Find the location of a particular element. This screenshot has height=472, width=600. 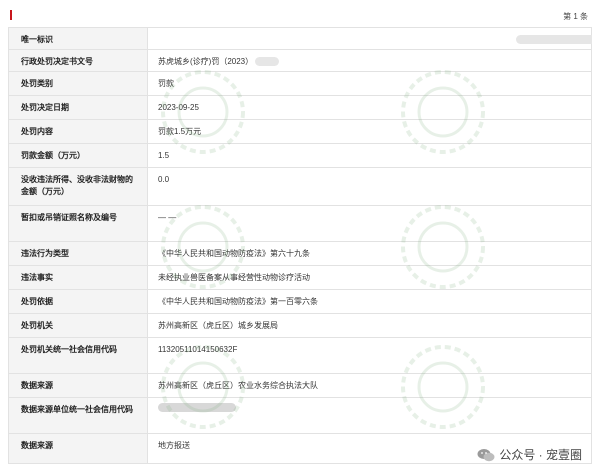

red-marker is located at coordinates (11, 15).